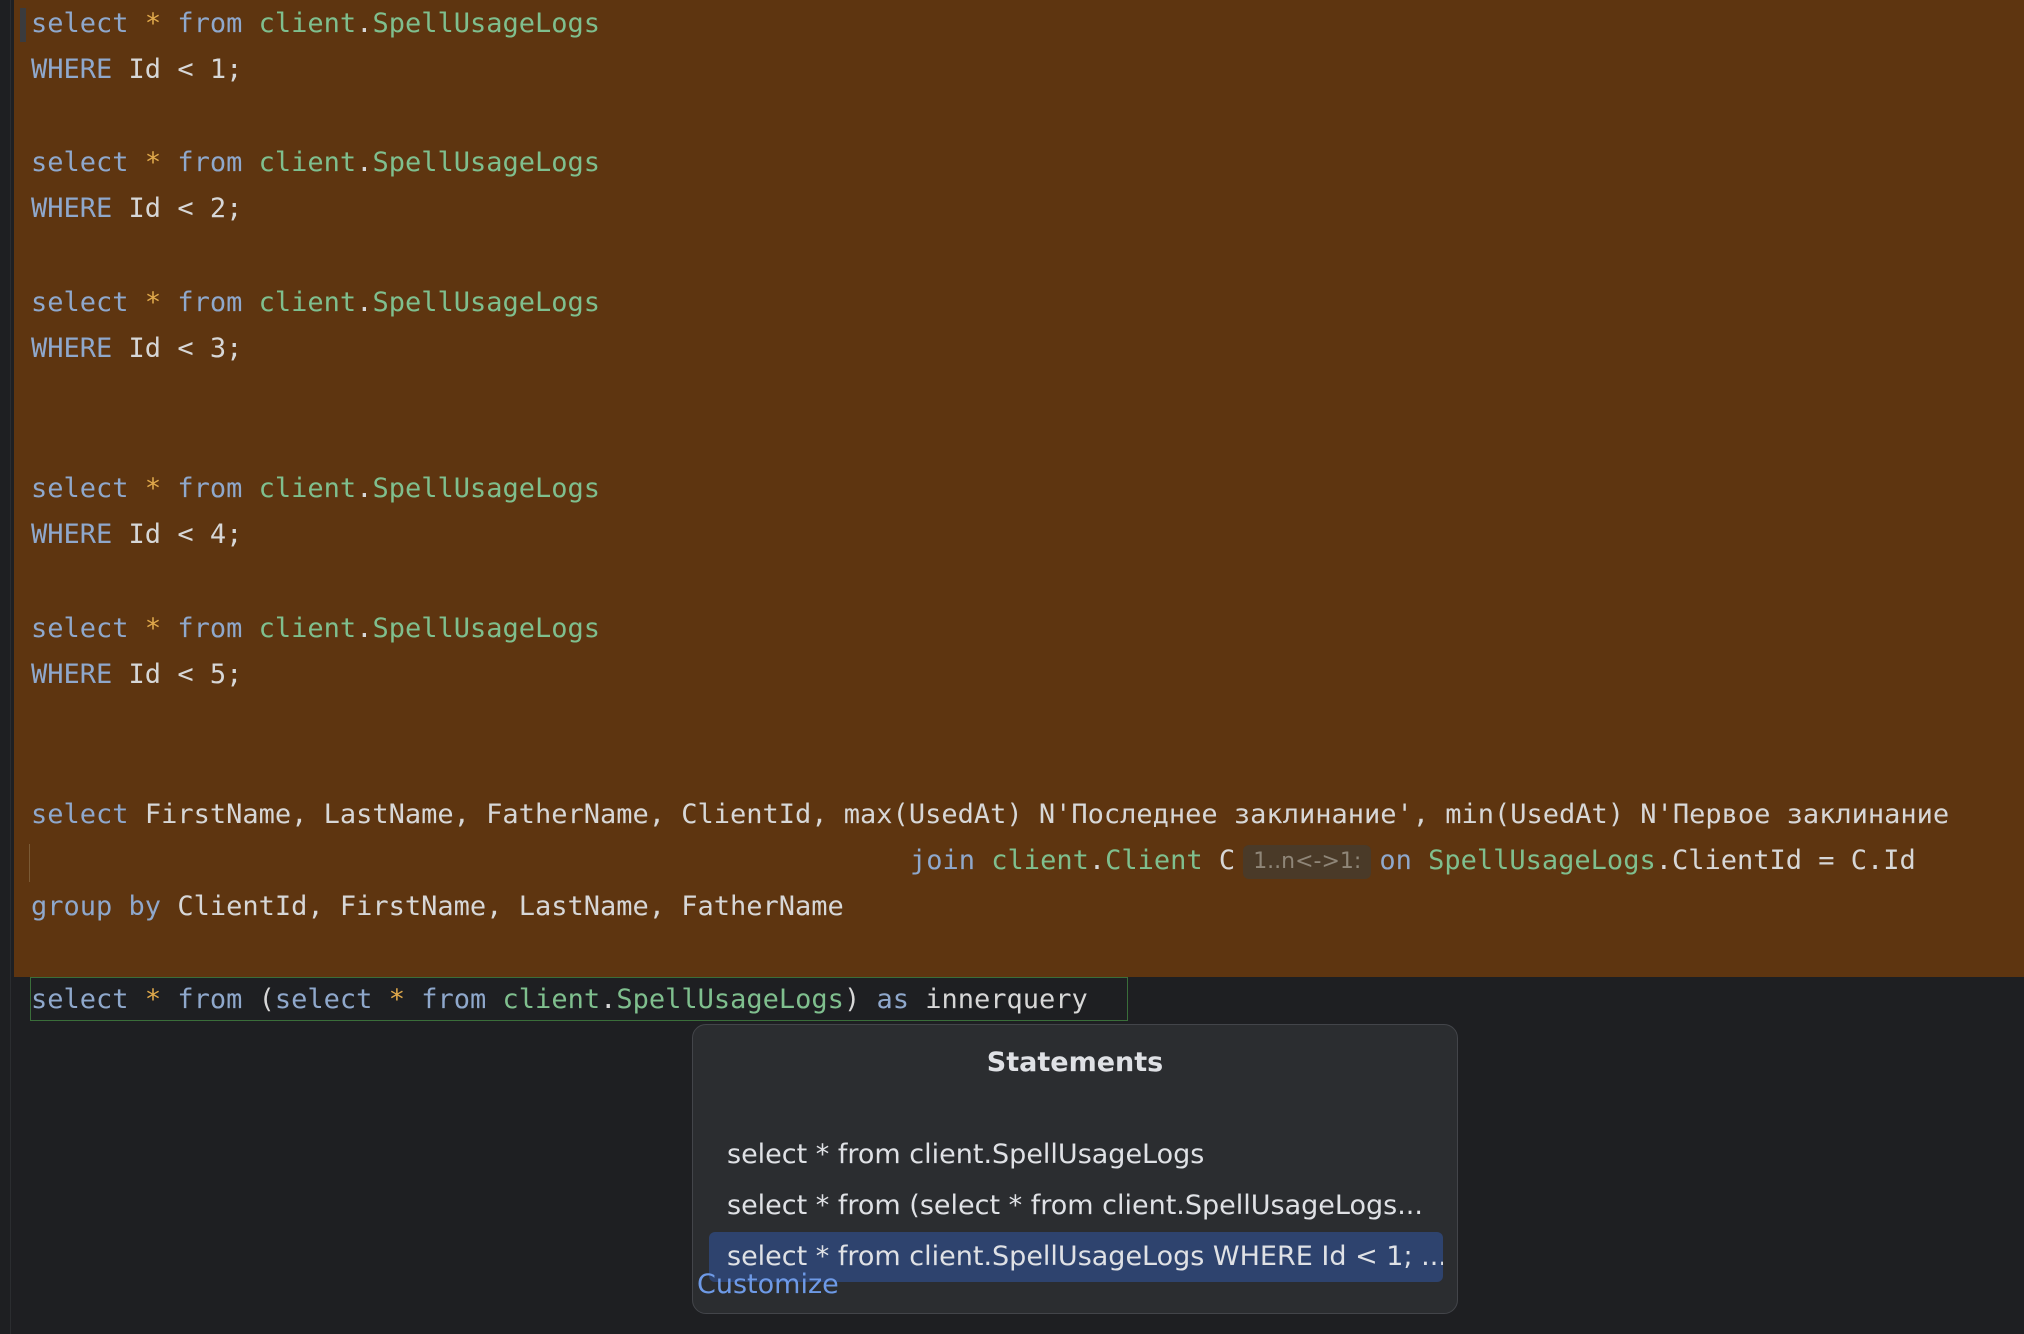 The image size is (2024, 1334). I want to click on keyword: by, so click(145, 906).